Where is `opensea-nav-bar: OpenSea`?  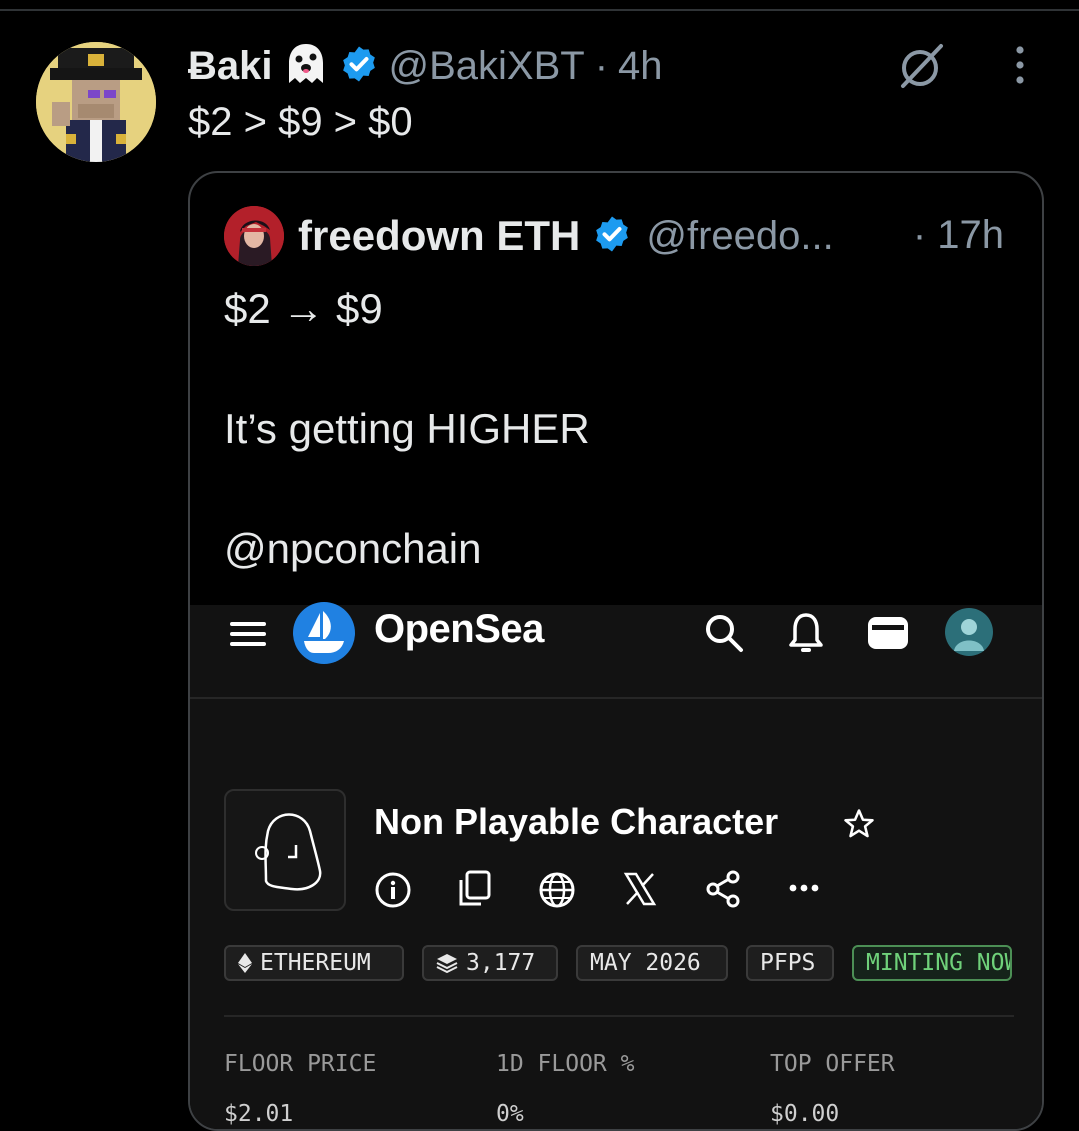 opensea-nav-bar: OpenSea is located at coordinates (616, 650).